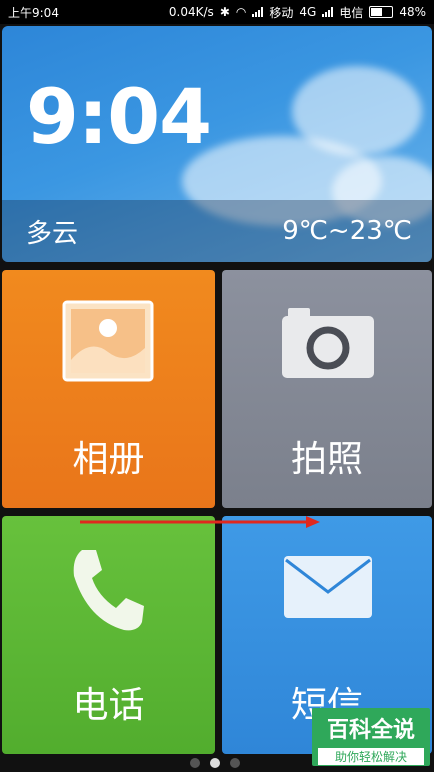 Image resolution: width=434 pixels, height=772 pixels. Describe the element at coordinates (200, 522) in the screenshot. I see `arrow-annotation` at that location.